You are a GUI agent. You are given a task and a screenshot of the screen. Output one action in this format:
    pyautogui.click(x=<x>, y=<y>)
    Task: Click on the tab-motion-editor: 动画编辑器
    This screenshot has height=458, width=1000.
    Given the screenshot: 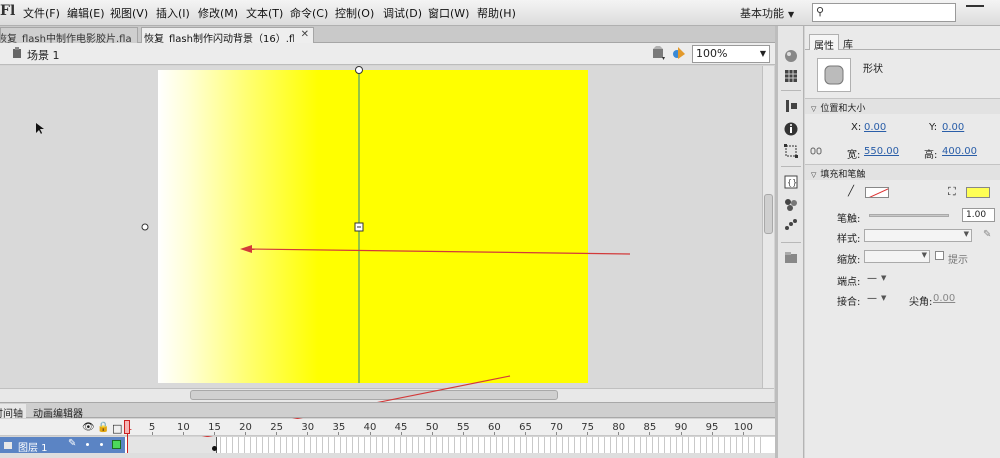 What is the action you would take?
    pyautogui.click(x=70, y=412)
    